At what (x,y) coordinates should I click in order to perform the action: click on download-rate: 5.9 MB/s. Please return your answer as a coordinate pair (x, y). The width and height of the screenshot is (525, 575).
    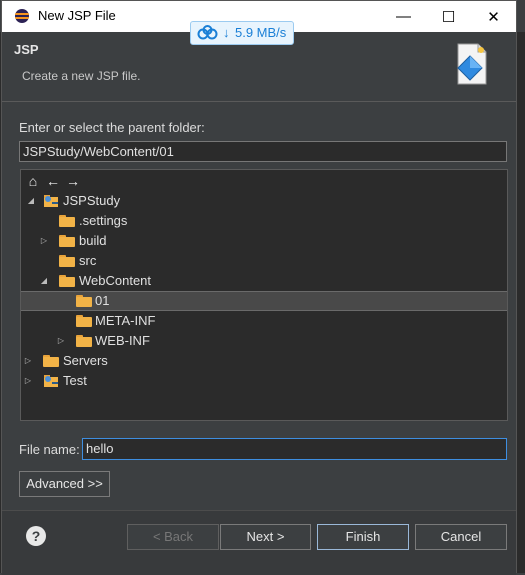
    Looking at the image, I should click on (261, 32).